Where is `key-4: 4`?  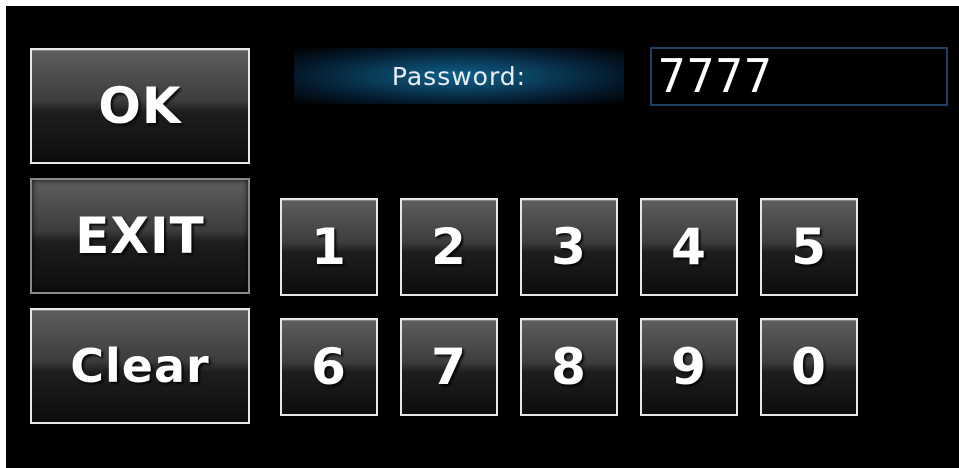 key-4: 4 is located at coordinates (689, 247).